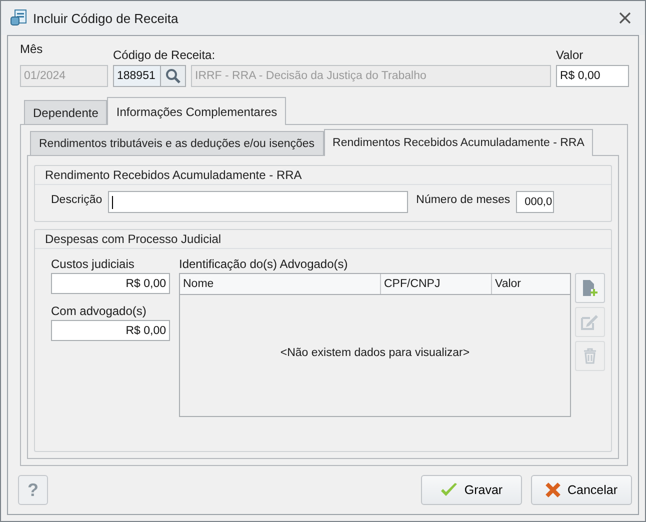 The image size is (646, 522). I want to click on column-header: CPF/CNPJ, so click(436, 284).